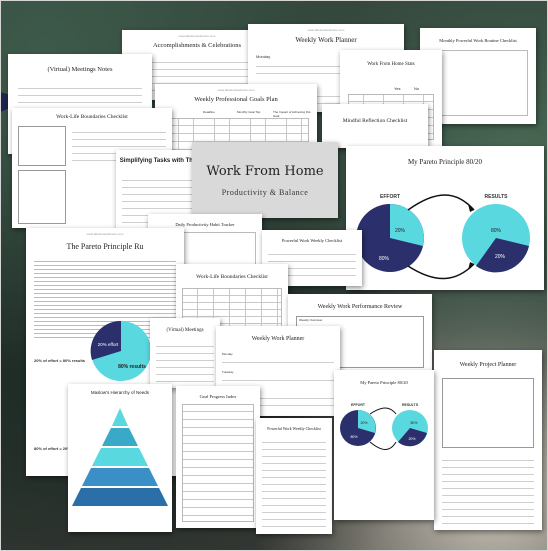  Describe the element at coordinates (249, 112) in the screenshot. I see `column-monthly: Monthly Goal Top` at that location.